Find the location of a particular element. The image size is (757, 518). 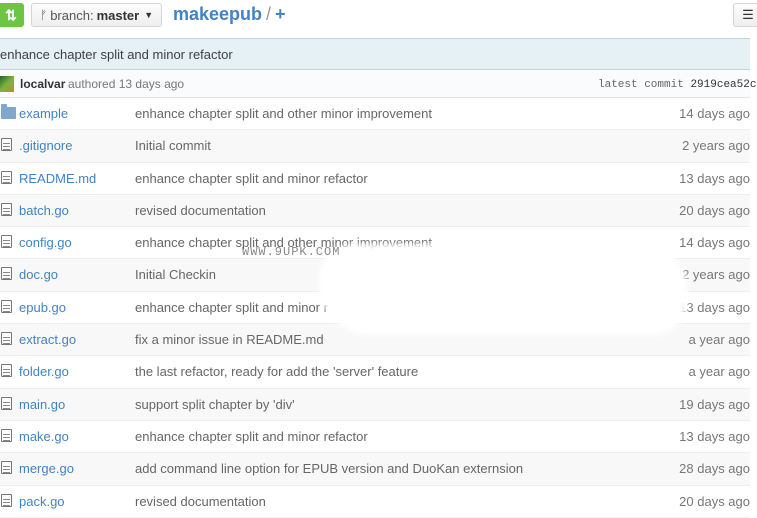

watermark-smudge is located at coordinates (503, 290).